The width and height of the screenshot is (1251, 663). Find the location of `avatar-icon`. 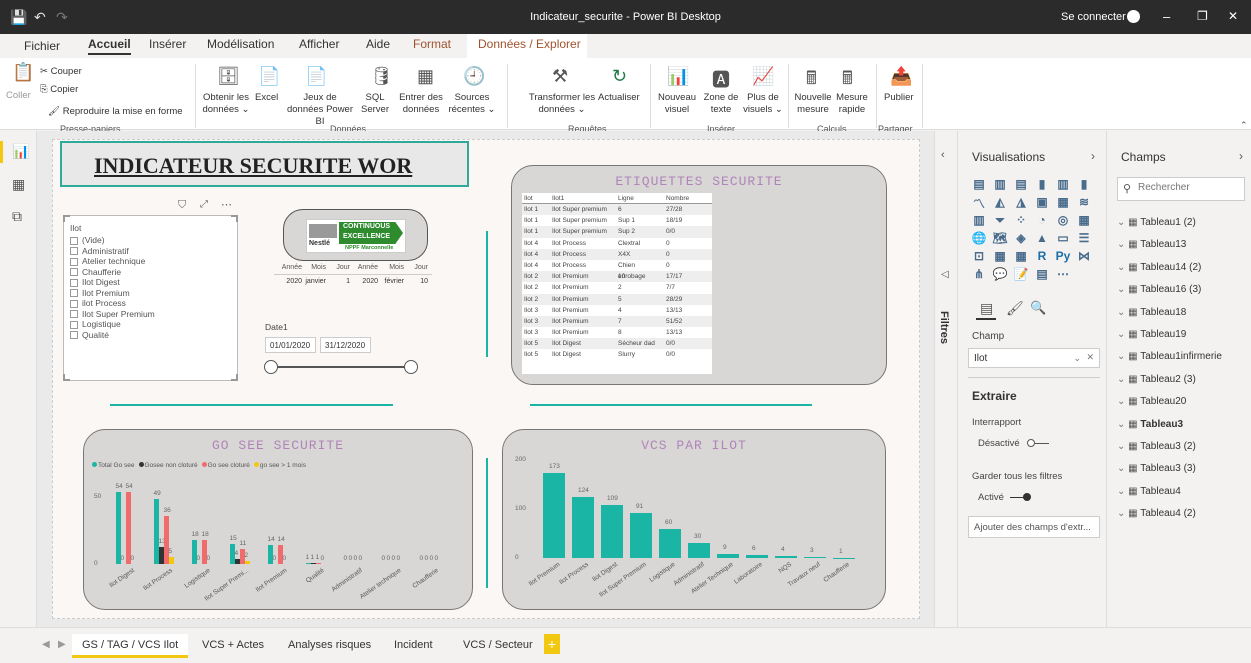

avatar-icon is located at coordinates (1133, 16).